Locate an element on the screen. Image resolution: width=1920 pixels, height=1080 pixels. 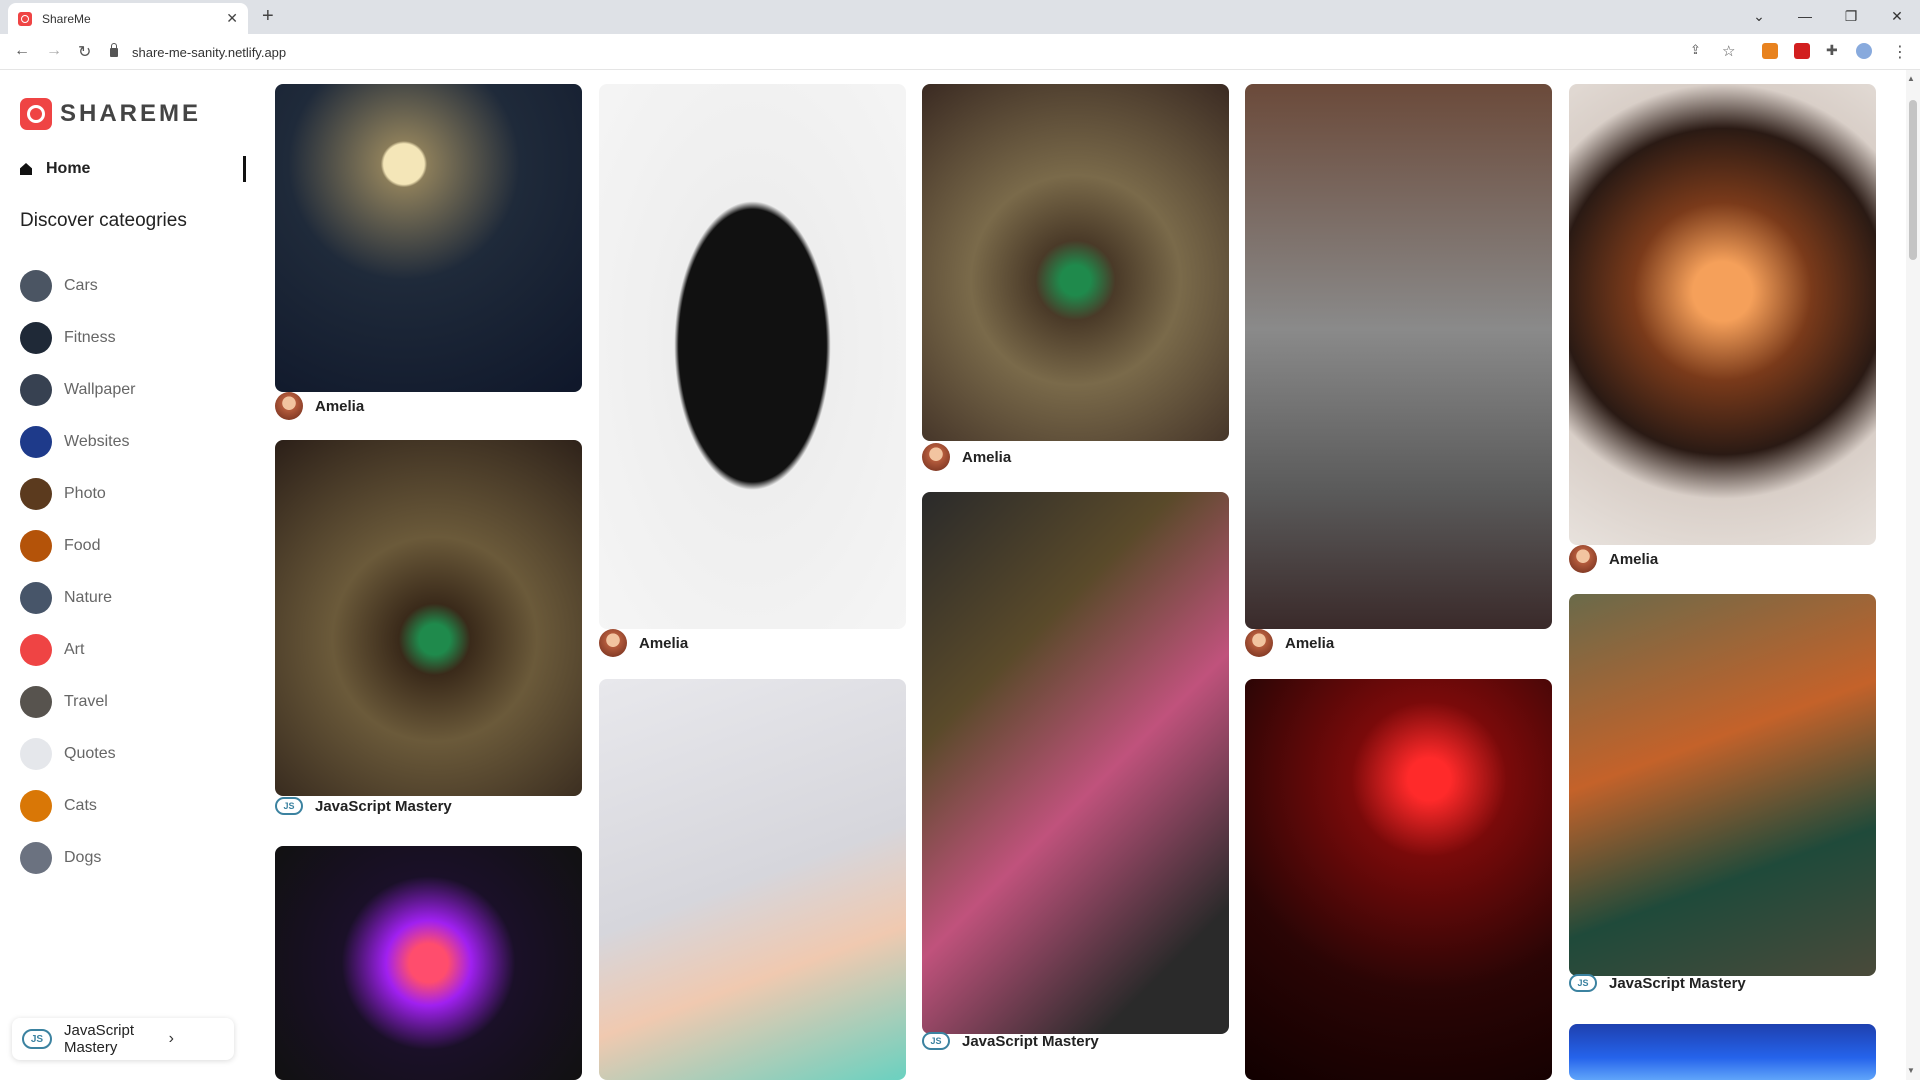
category-label: Dogs is located at coordinates (83, 857).